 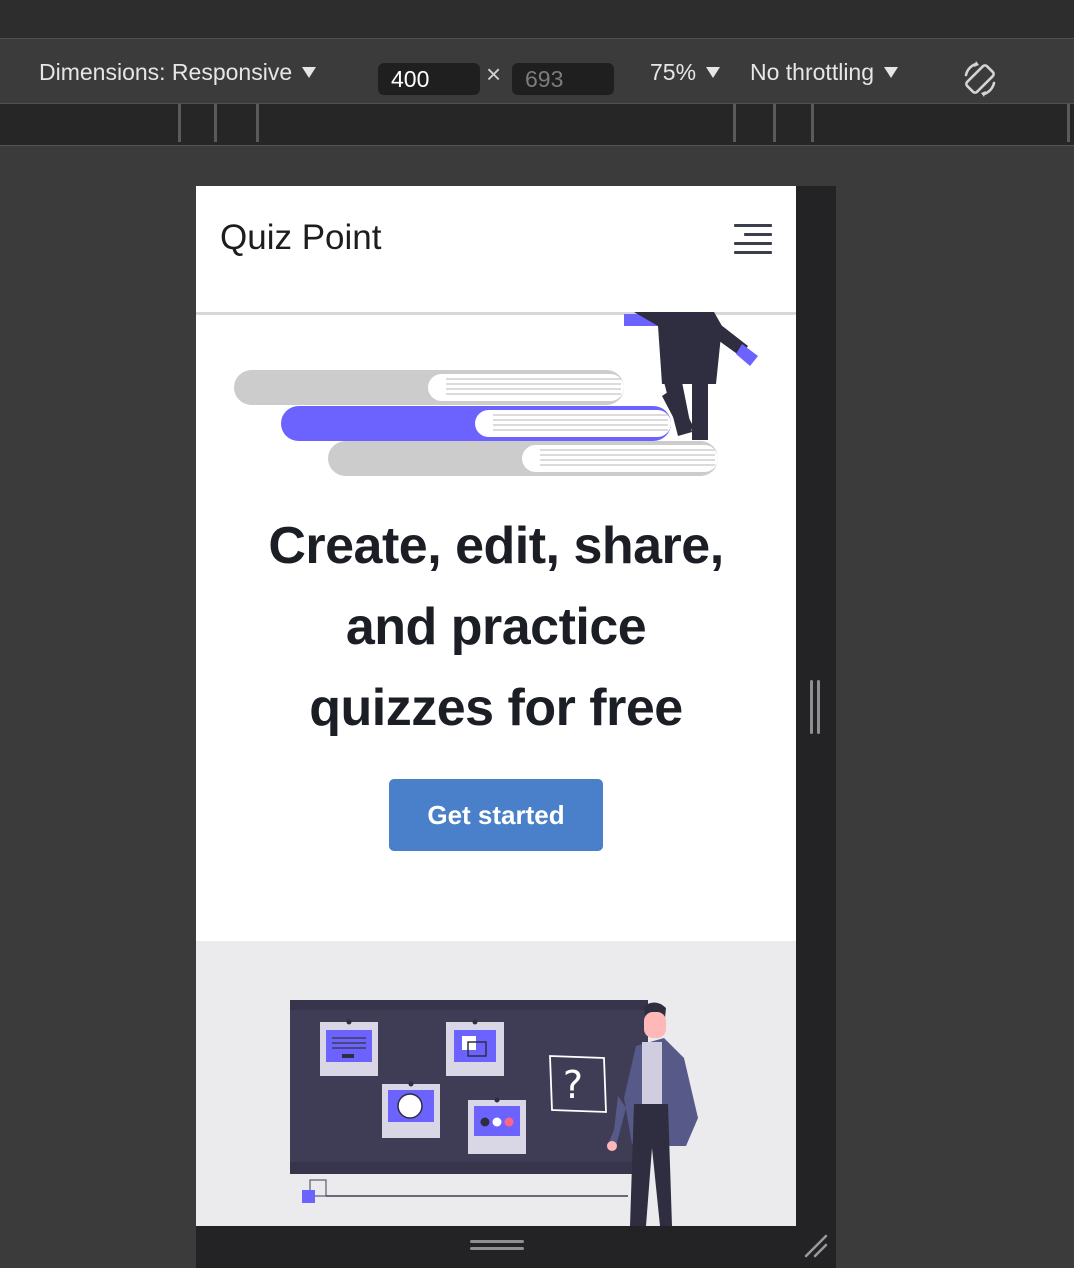 What do you see at coordinates (501, 1112) in the screenshot?
I see `quiz-board-illustration: ?` at bounding box center [501, 1112].